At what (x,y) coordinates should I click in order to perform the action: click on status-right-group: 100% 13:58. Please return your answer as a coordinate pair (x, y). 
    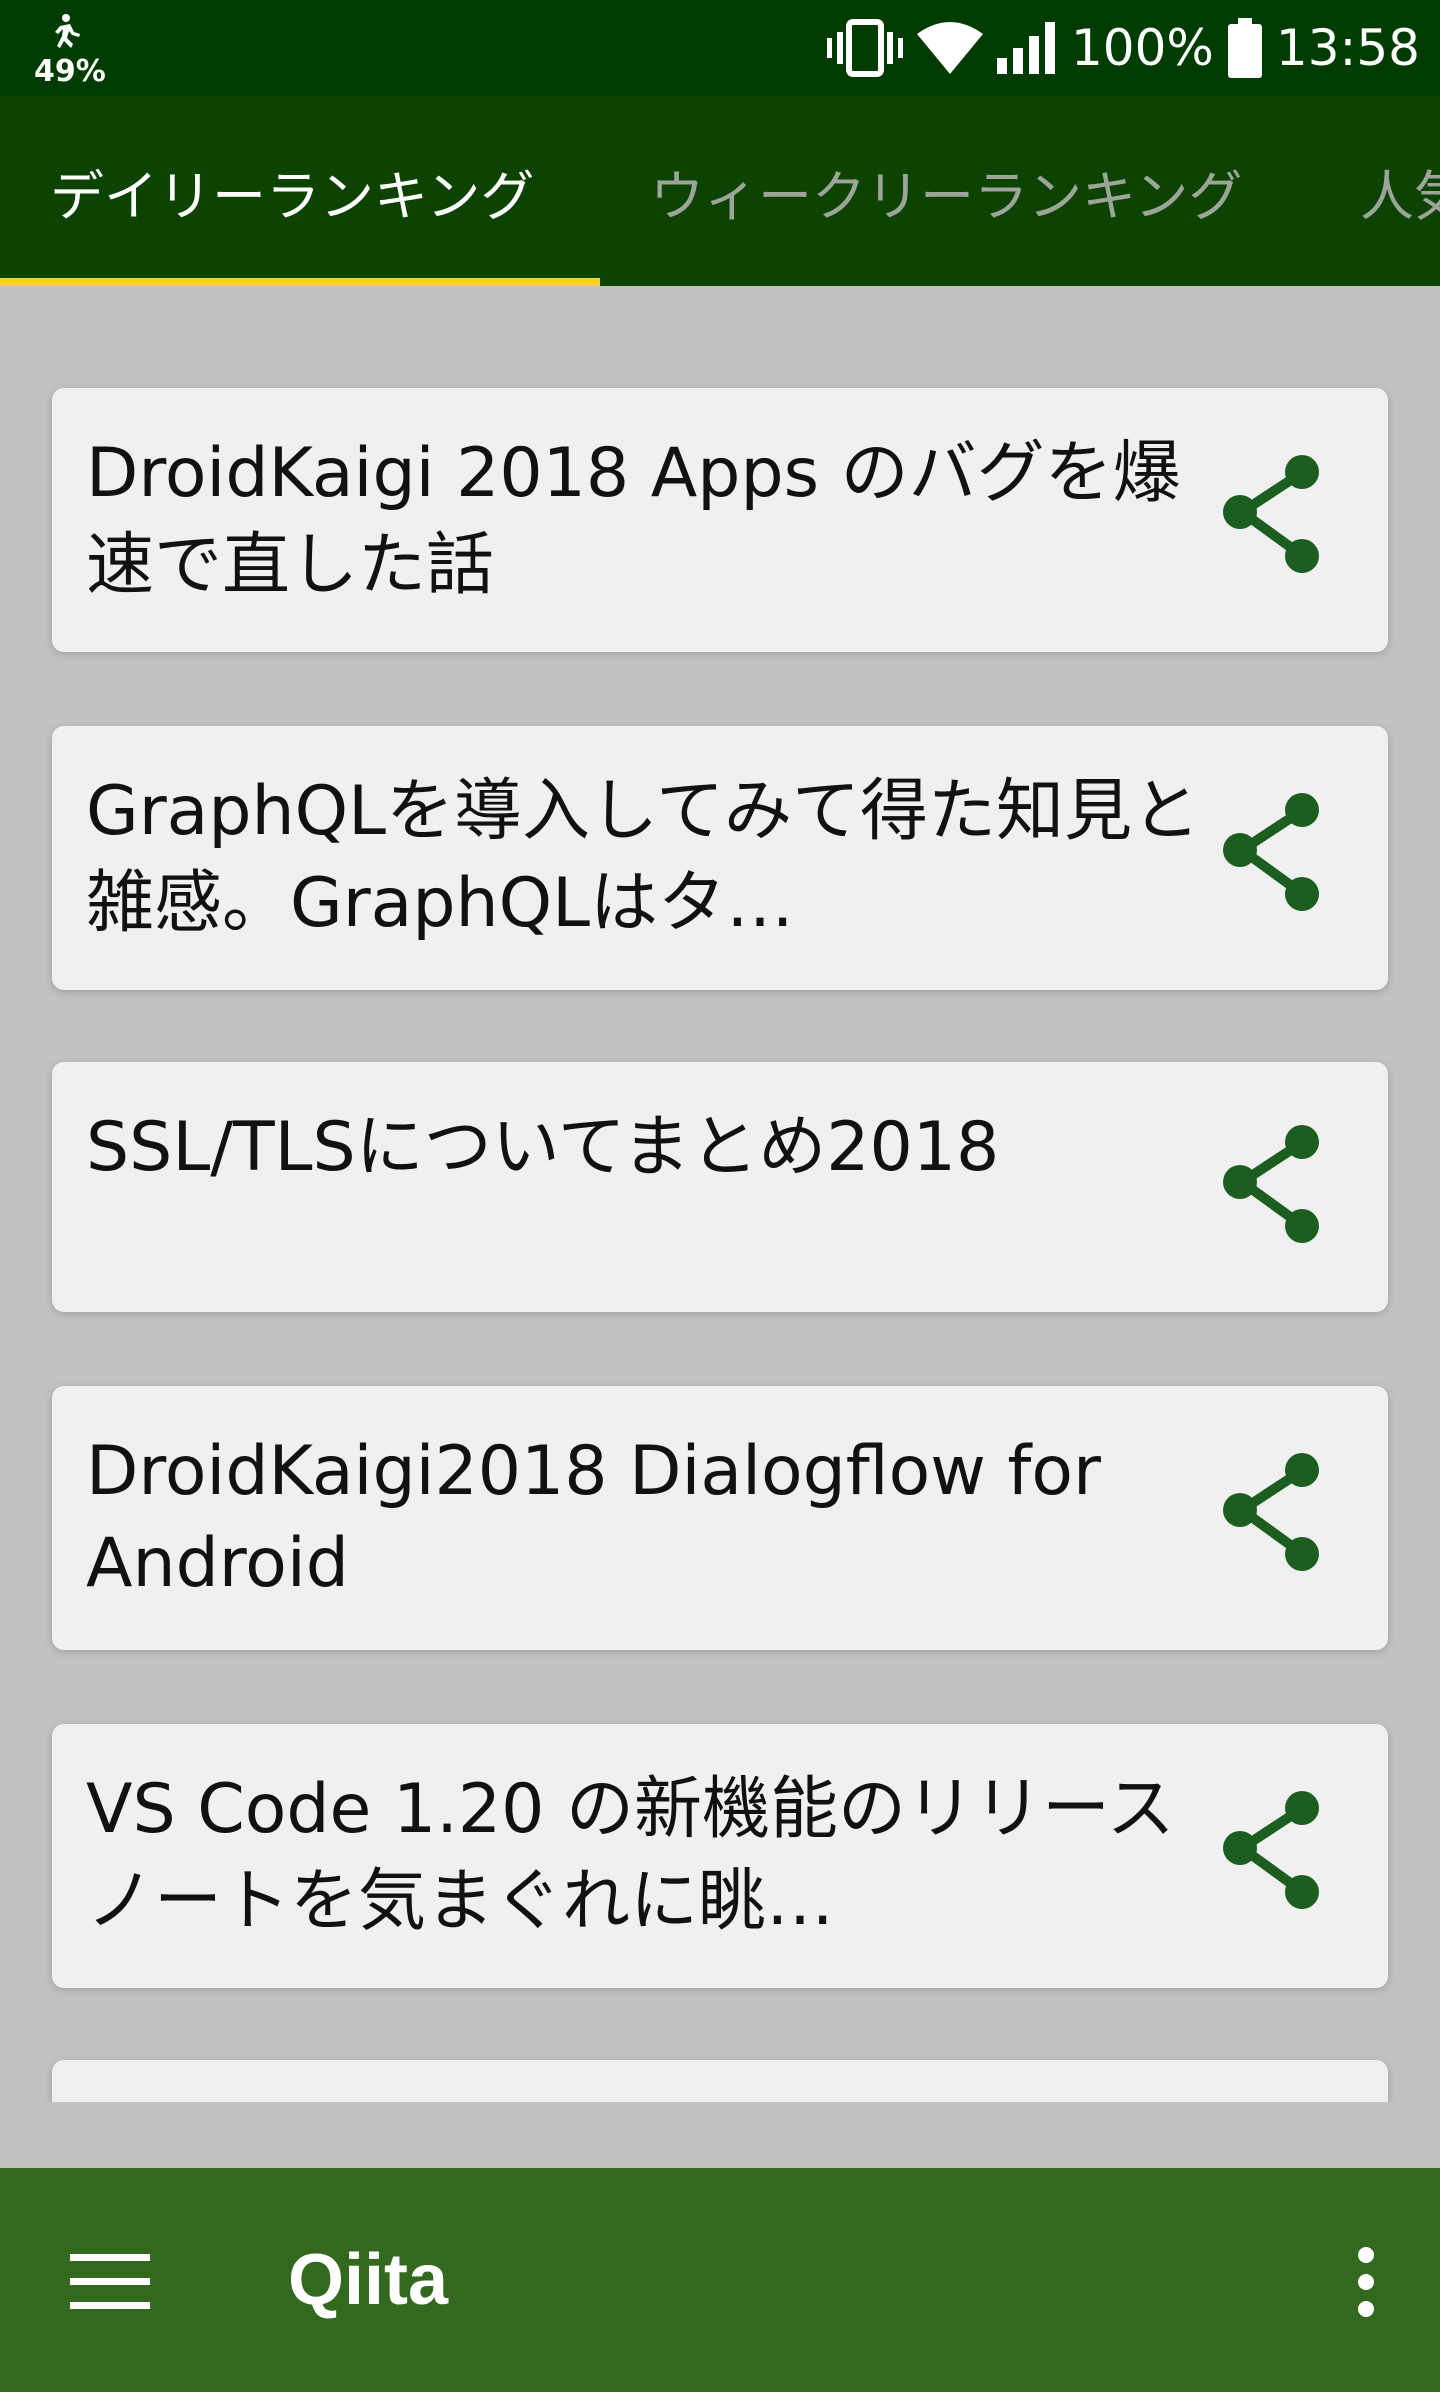
    Looking at the image, I should click on (1123, 48).